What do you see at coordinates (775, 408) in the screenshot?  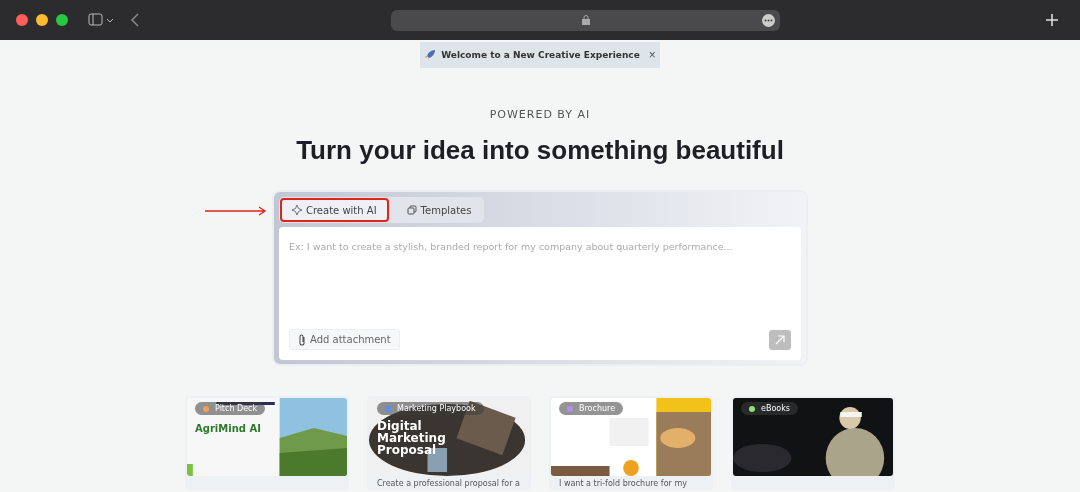 I see `category-label: eBooks` at bounding box center [775, 408].